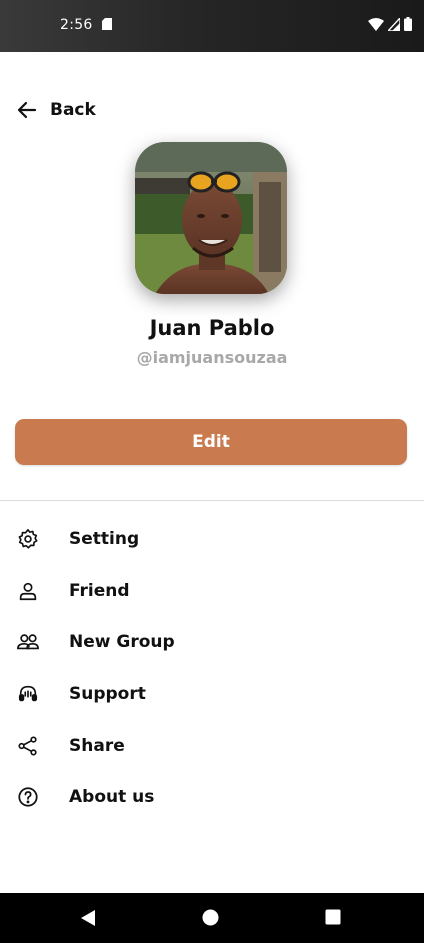  What do you see at coordinates (27, 110) in the screenshot?
I see `arrow-left-icon` at bounding box center [27, 110].